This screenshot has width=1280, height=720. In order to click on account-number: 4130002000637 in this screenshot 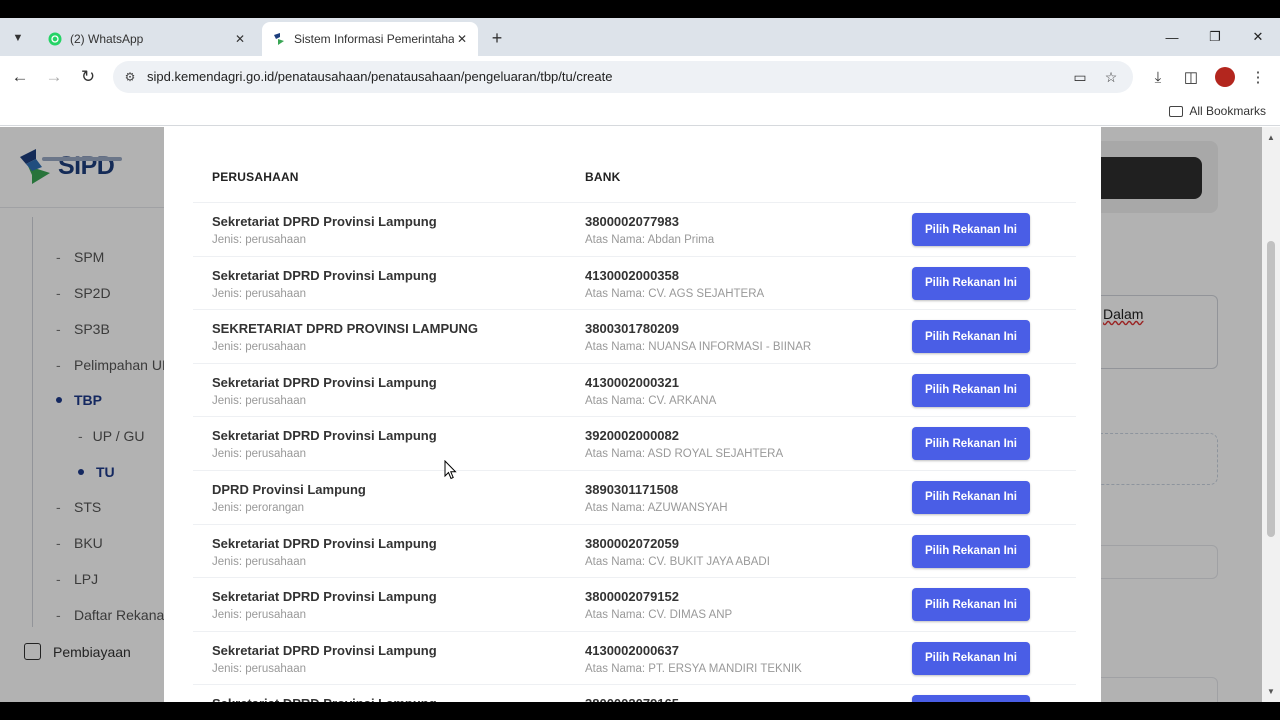, I will do `click(632, 650)`.